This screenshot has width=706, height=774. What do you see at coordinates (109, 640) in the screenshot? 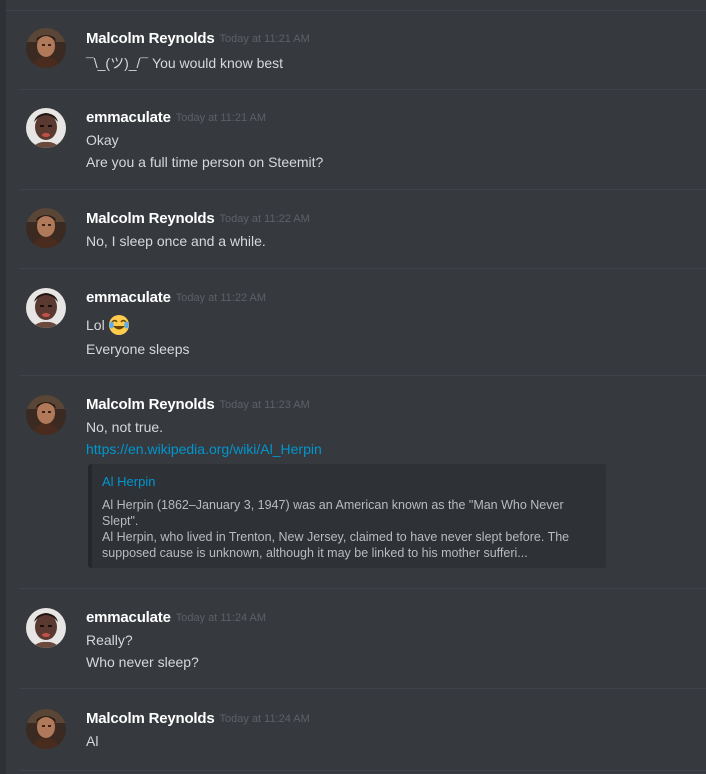
I see `message-text: Really?` at bounding box center [109, 640].